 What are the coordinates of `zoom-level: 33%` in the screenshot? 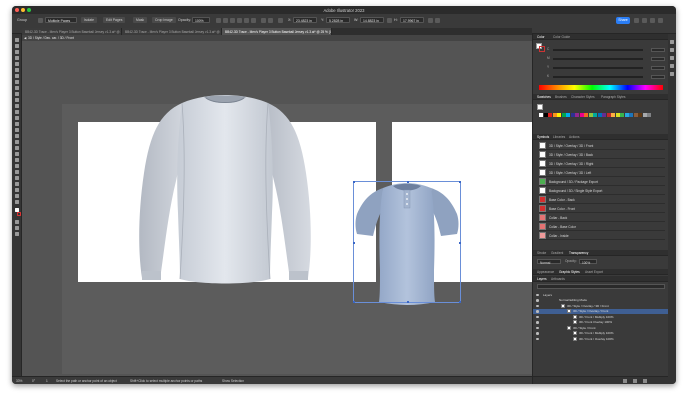 It's located at (19, 381).